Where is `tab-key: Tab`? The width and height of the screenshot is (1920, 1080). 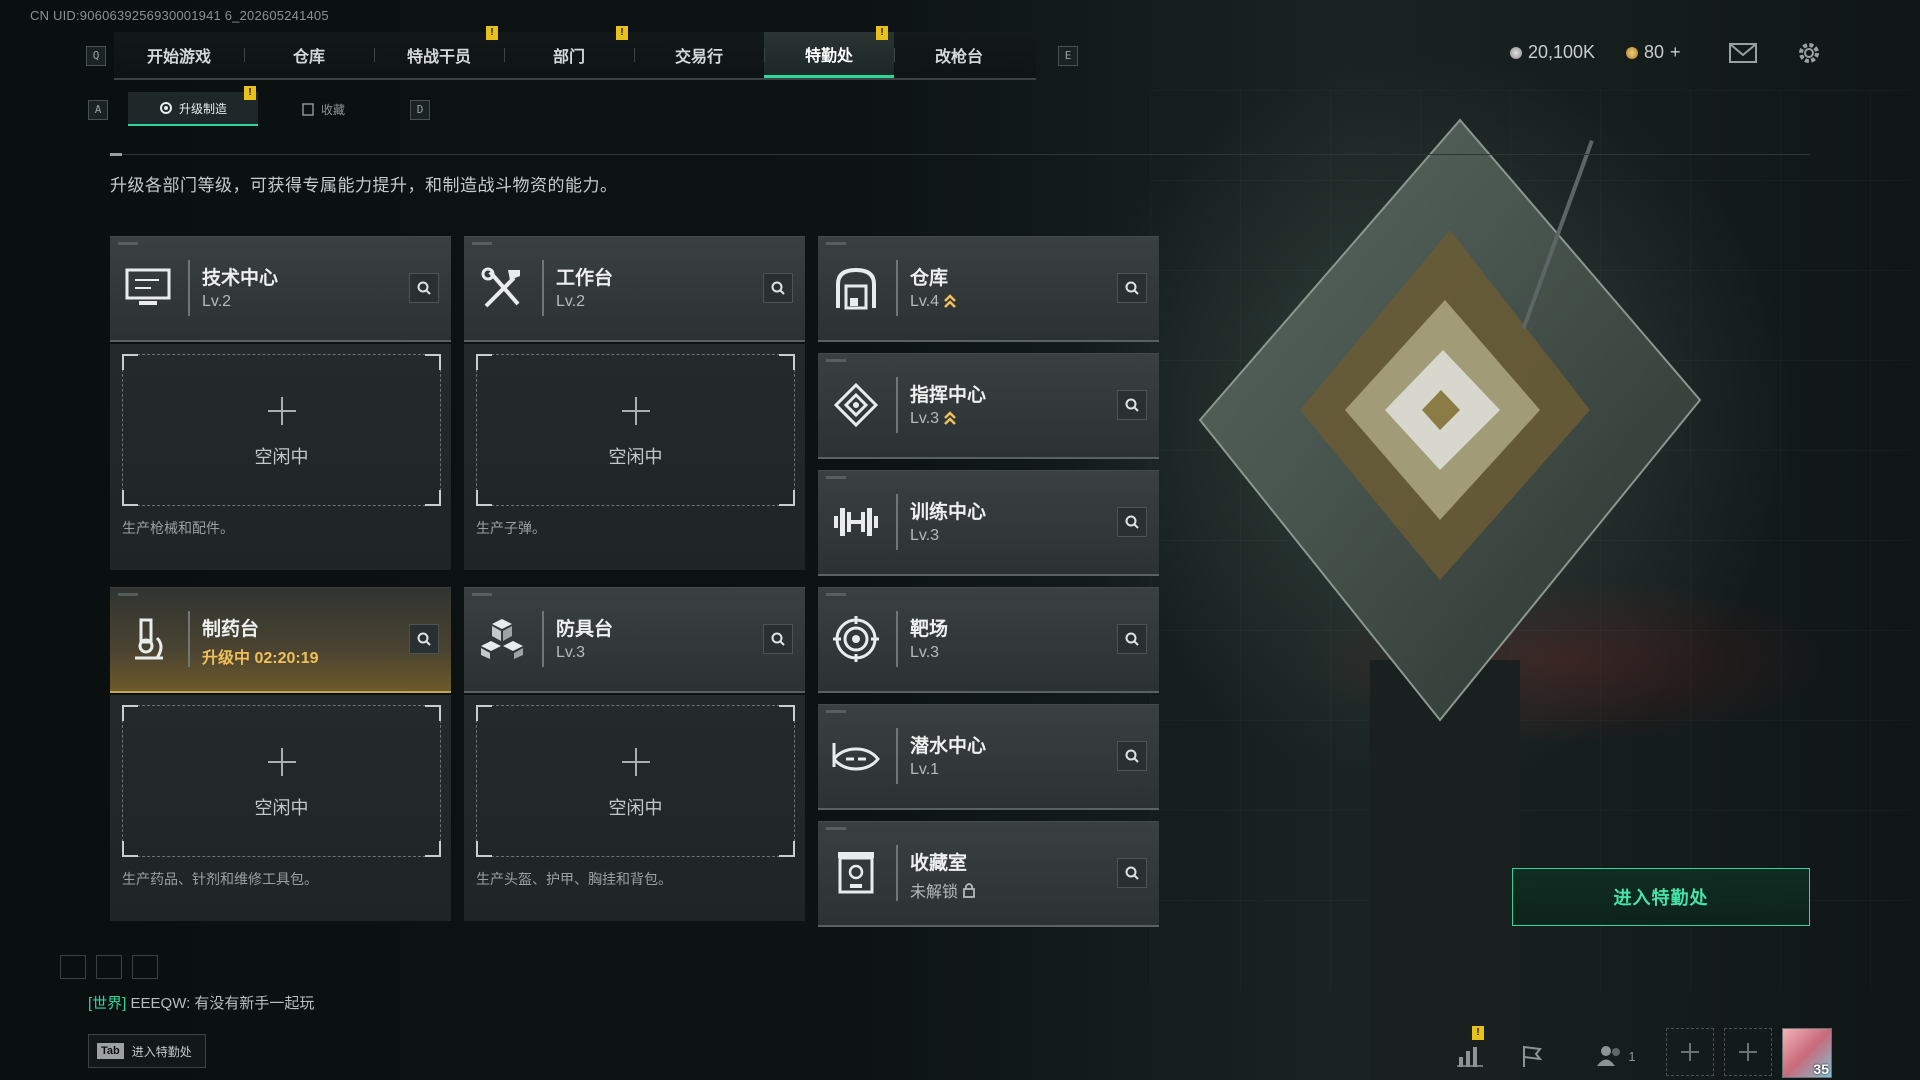 tab-key: Tab is located at coordinates (110, 1051).